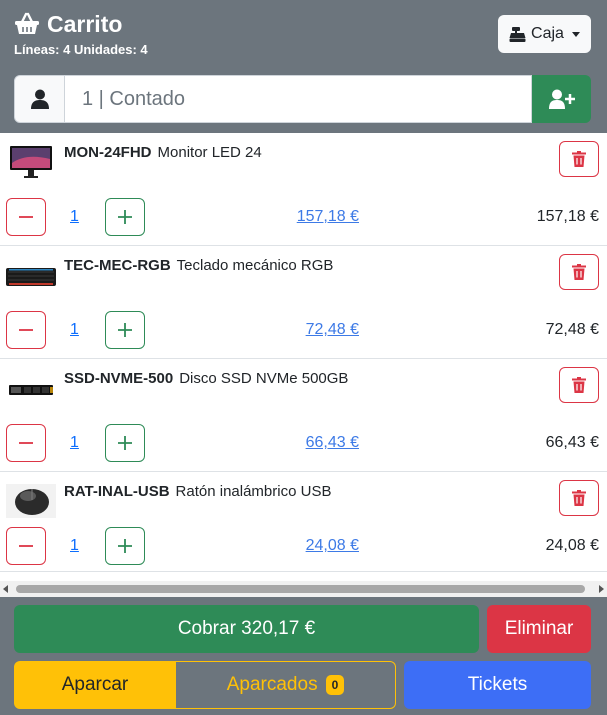  What do you see at coordinates (253, 491) in the screenshot?
I see `item-description: Ratón inalámbrico USB` at bounding box center [253, 491].